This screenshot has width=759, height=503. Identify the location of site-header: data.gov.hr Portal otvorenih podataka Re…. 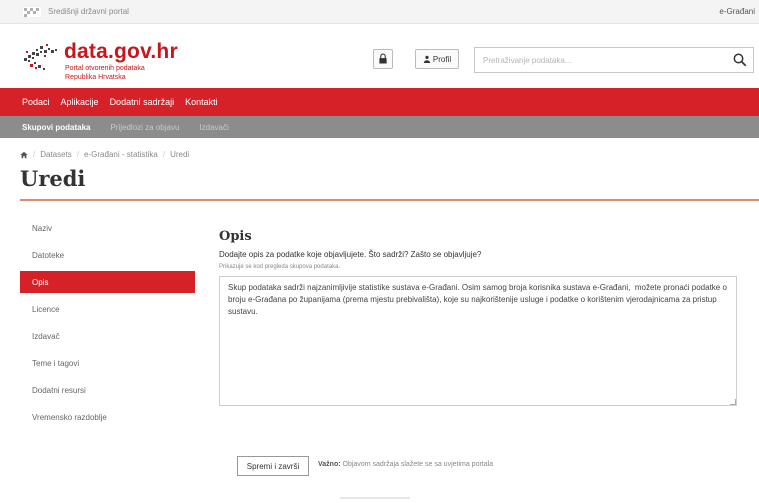
(379, 56).